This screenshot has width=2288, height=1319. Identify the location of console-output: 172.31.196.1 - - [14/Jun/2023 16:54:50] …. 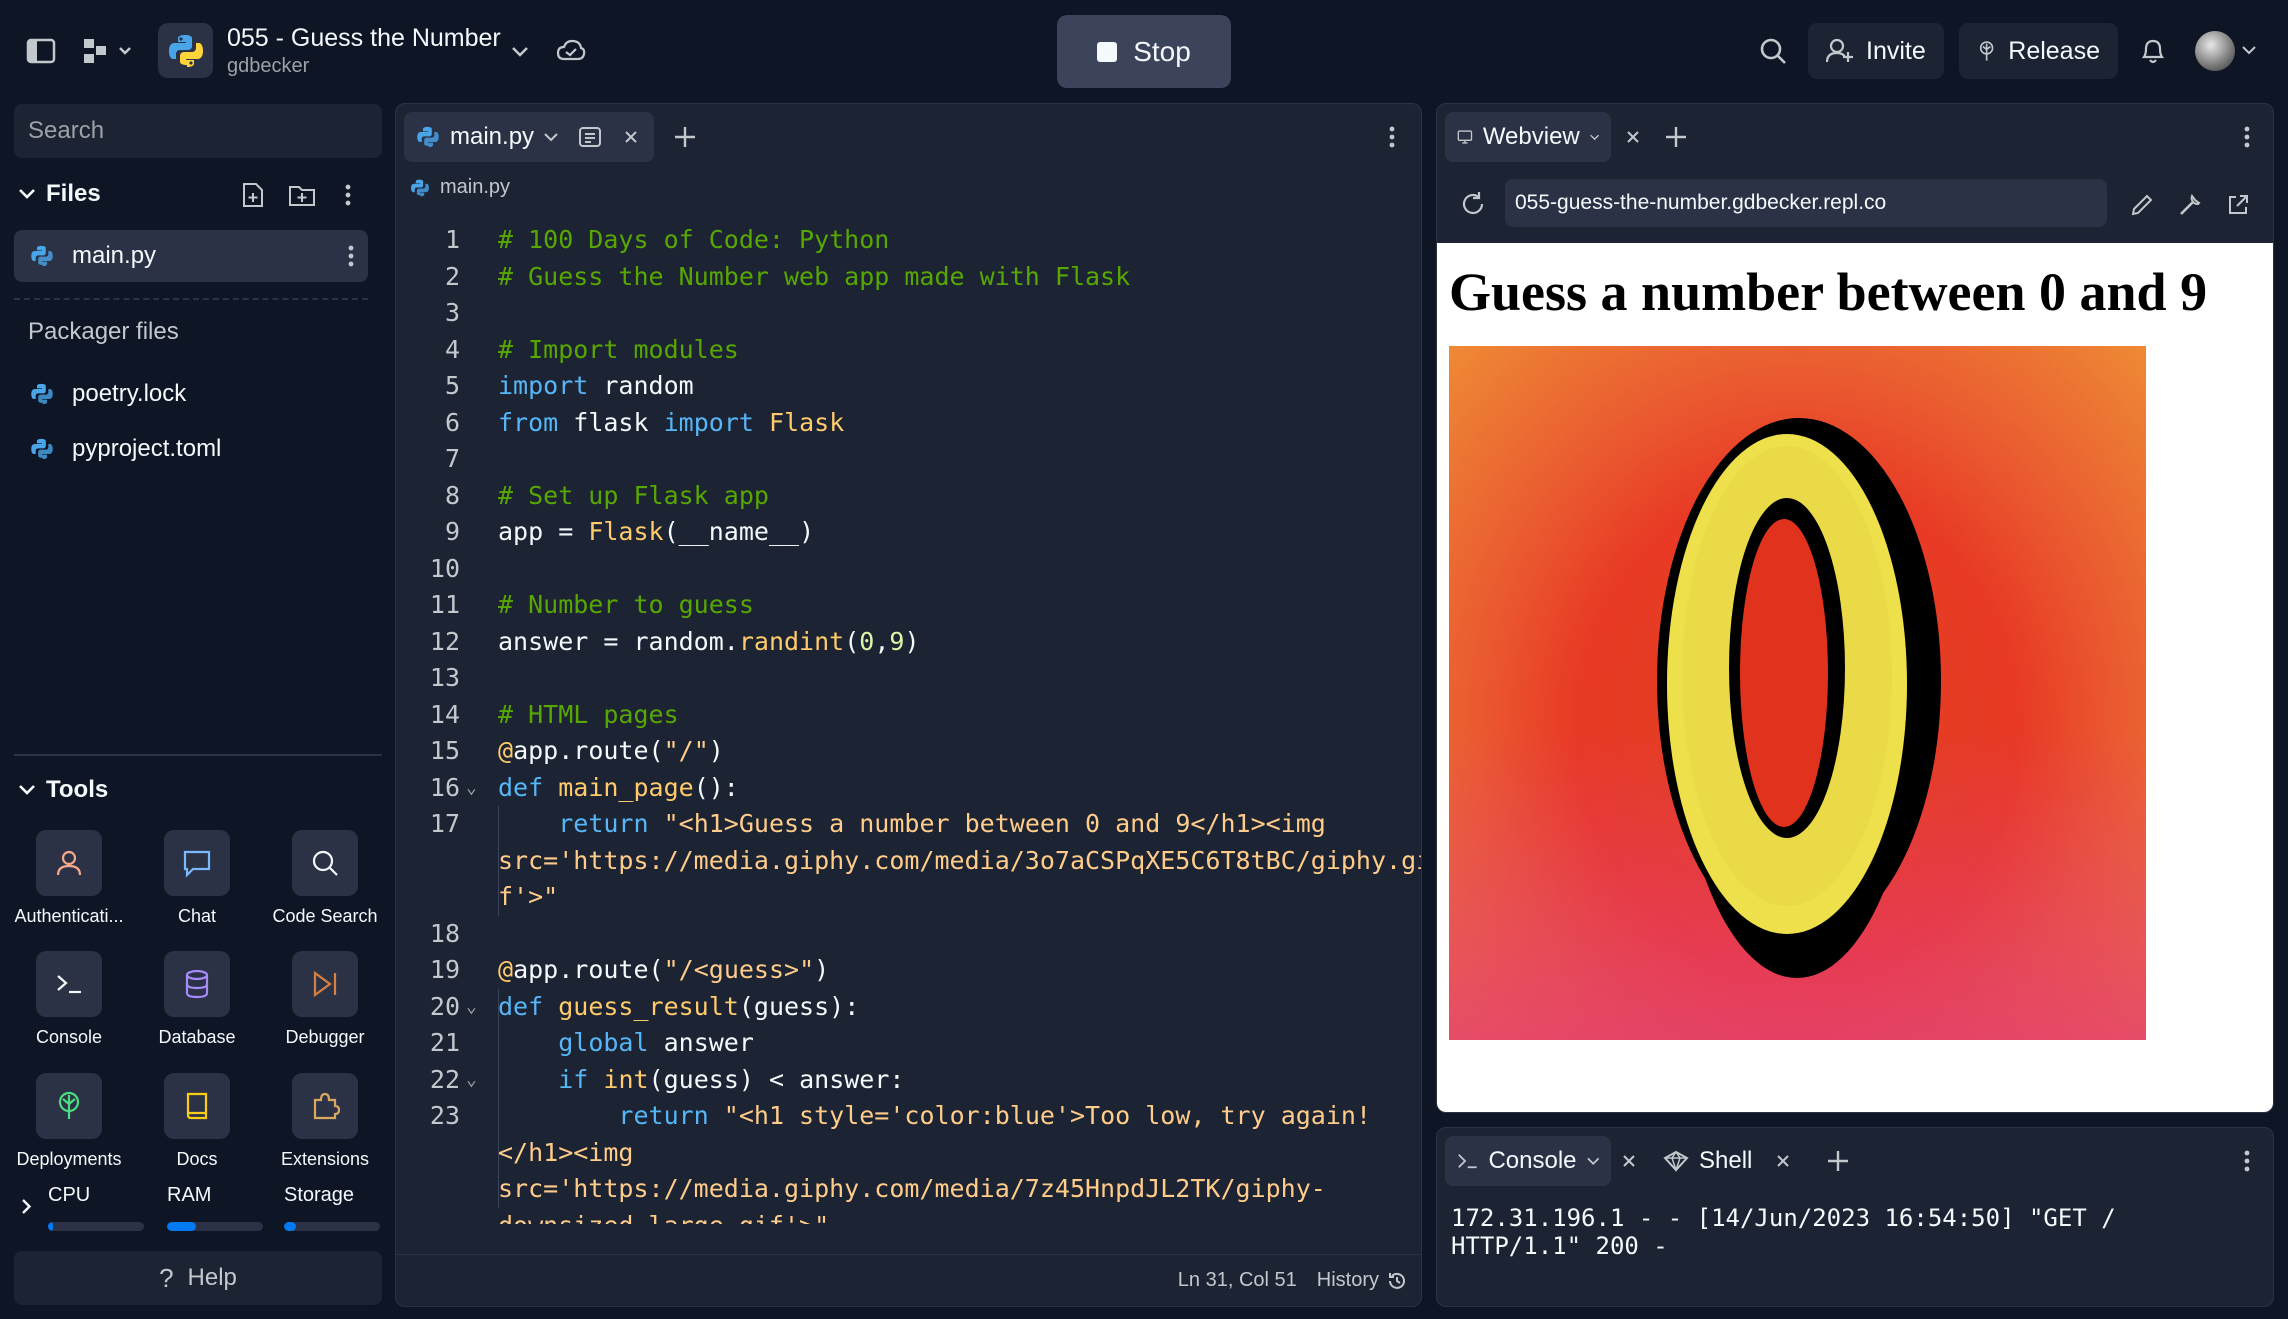
(1851, 1232).